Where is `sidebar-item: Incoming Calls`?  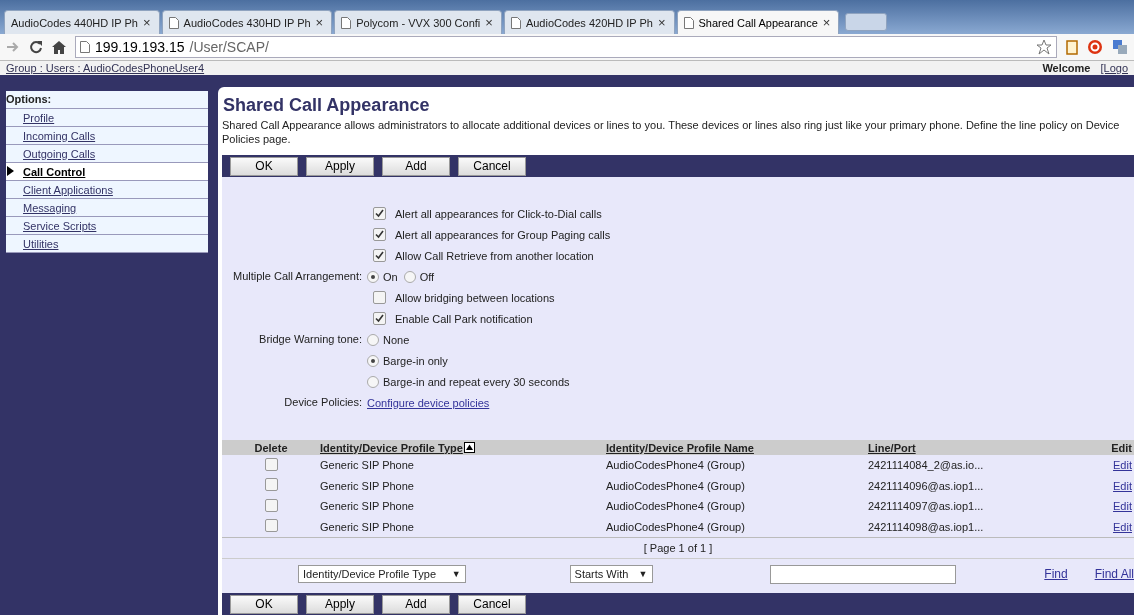
sidebar-item: Incoming Calls is located at coordinates (107, 136).